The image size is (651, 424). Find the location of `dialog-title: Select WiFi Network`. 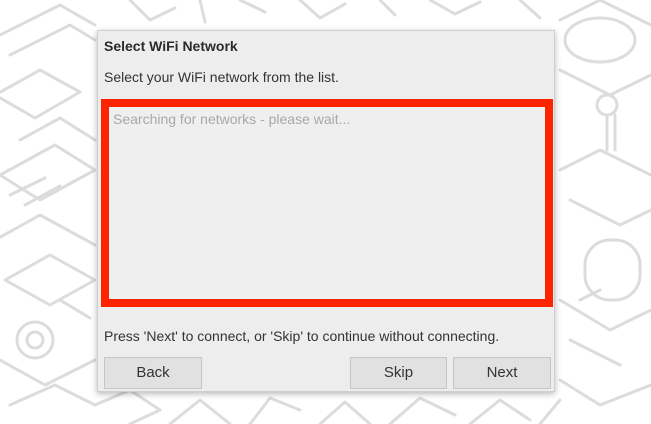

dialog-title: Select WiFi Network is located at coordinates (171, 46).